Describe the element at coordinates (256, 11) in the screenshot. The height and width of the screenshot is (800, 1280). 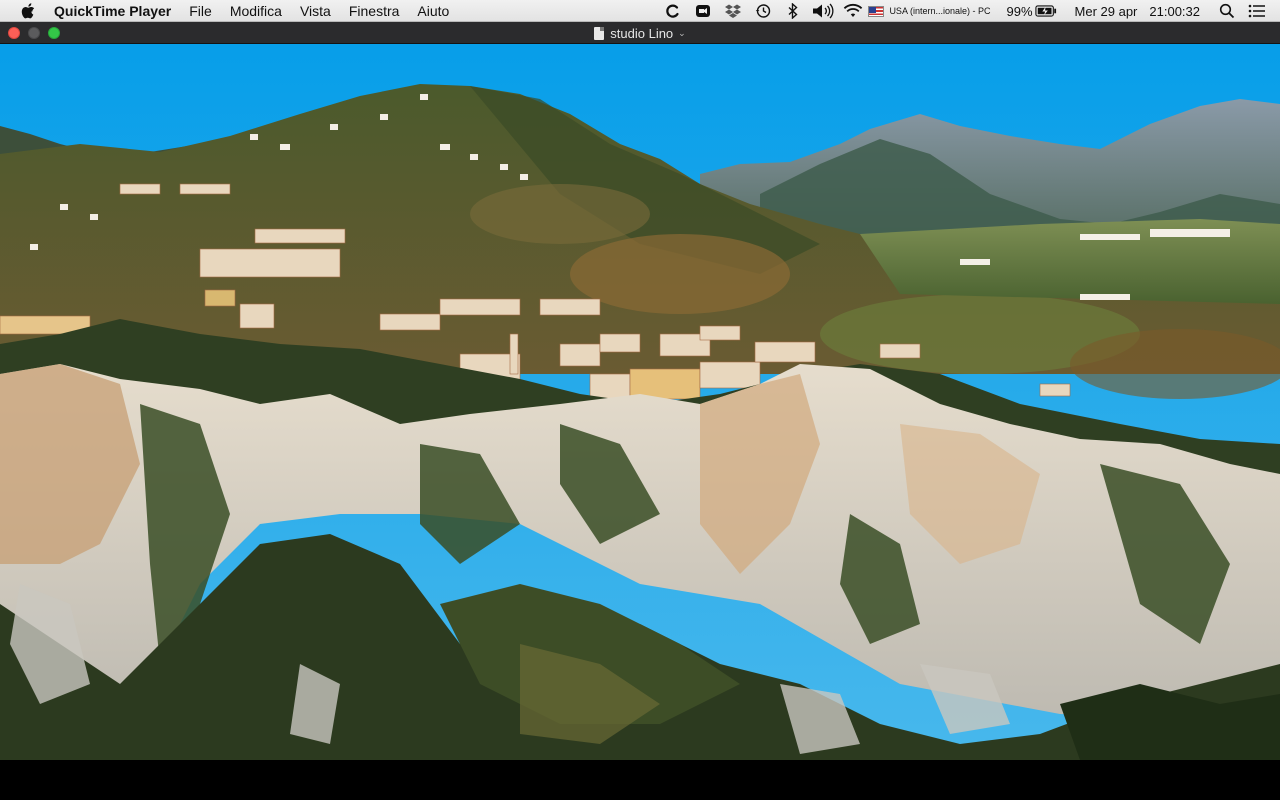
I see `menu-modifica: Modifica` at that location.